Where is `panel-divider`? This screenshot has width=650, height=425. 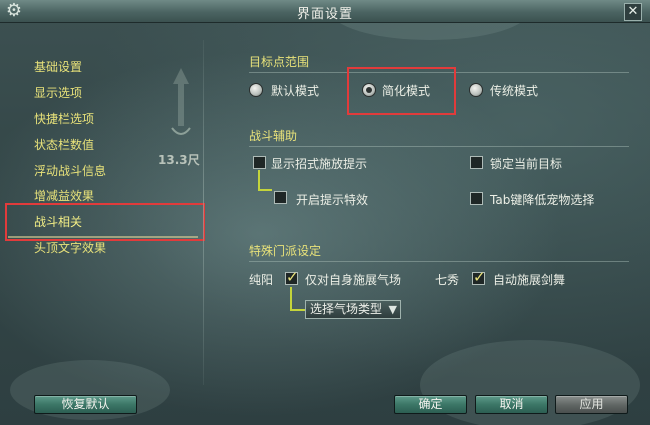
panel-divider is located at coordinates (203, 212).